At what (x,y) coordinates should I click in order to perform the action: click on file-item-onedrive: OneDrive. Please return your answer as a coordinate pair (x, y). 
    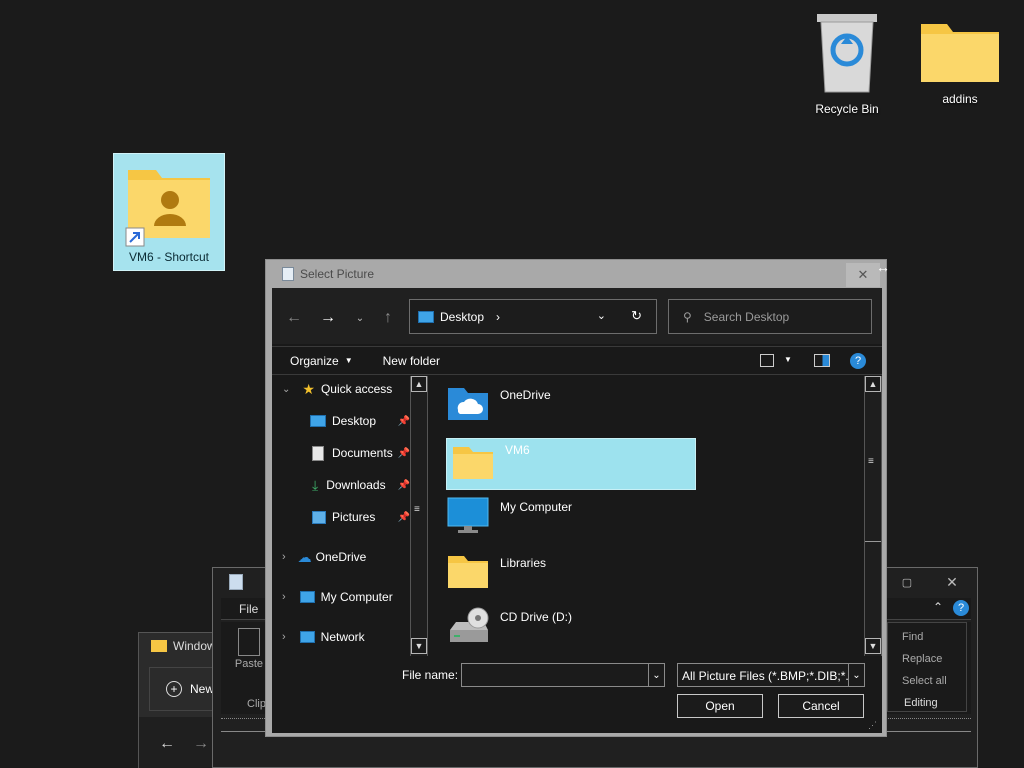
    Looking at the image, I should click on (571, 410).